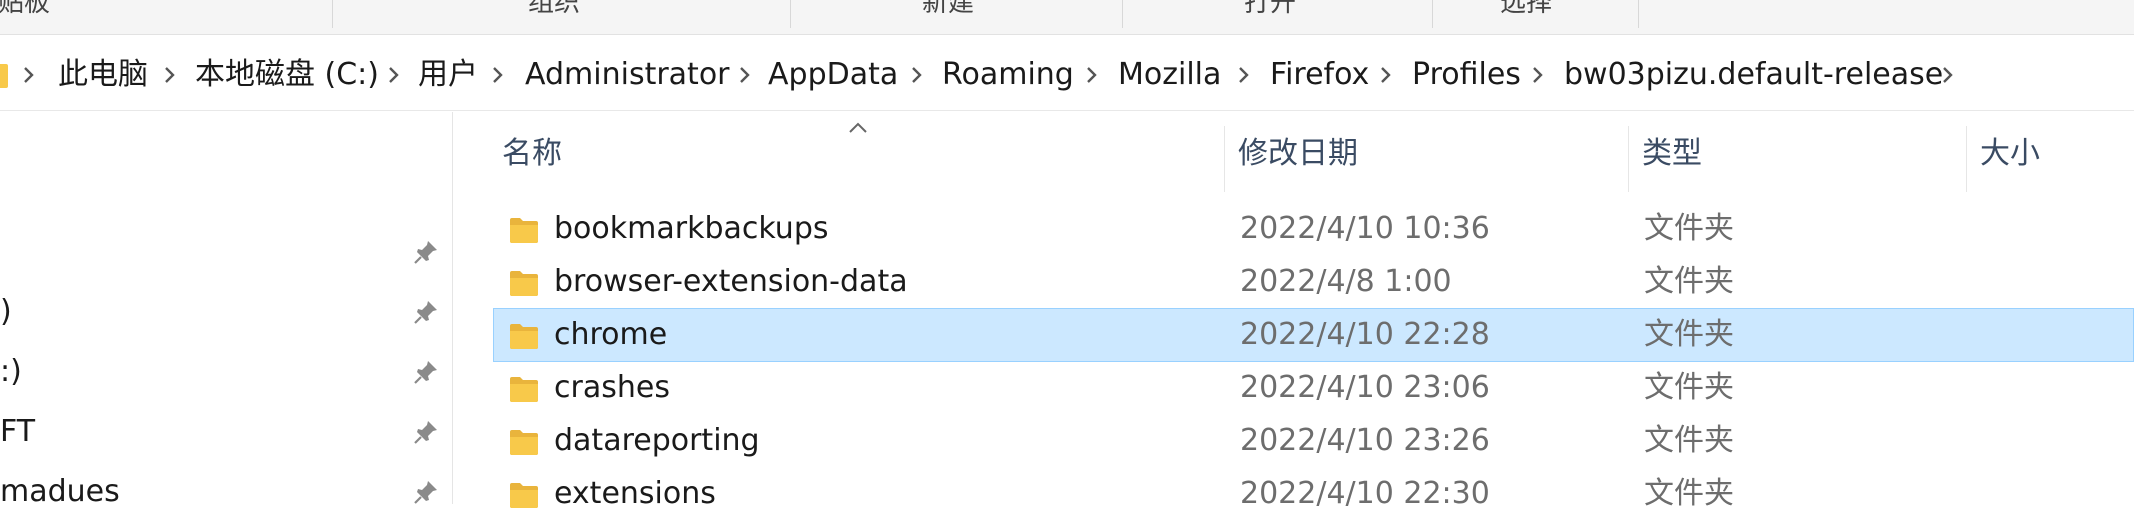 The image size is (2134, 521). Describe the element at coordinates (103, 75) in the screenshot. I see `crumb-this-pc: 此电脑` at that location.